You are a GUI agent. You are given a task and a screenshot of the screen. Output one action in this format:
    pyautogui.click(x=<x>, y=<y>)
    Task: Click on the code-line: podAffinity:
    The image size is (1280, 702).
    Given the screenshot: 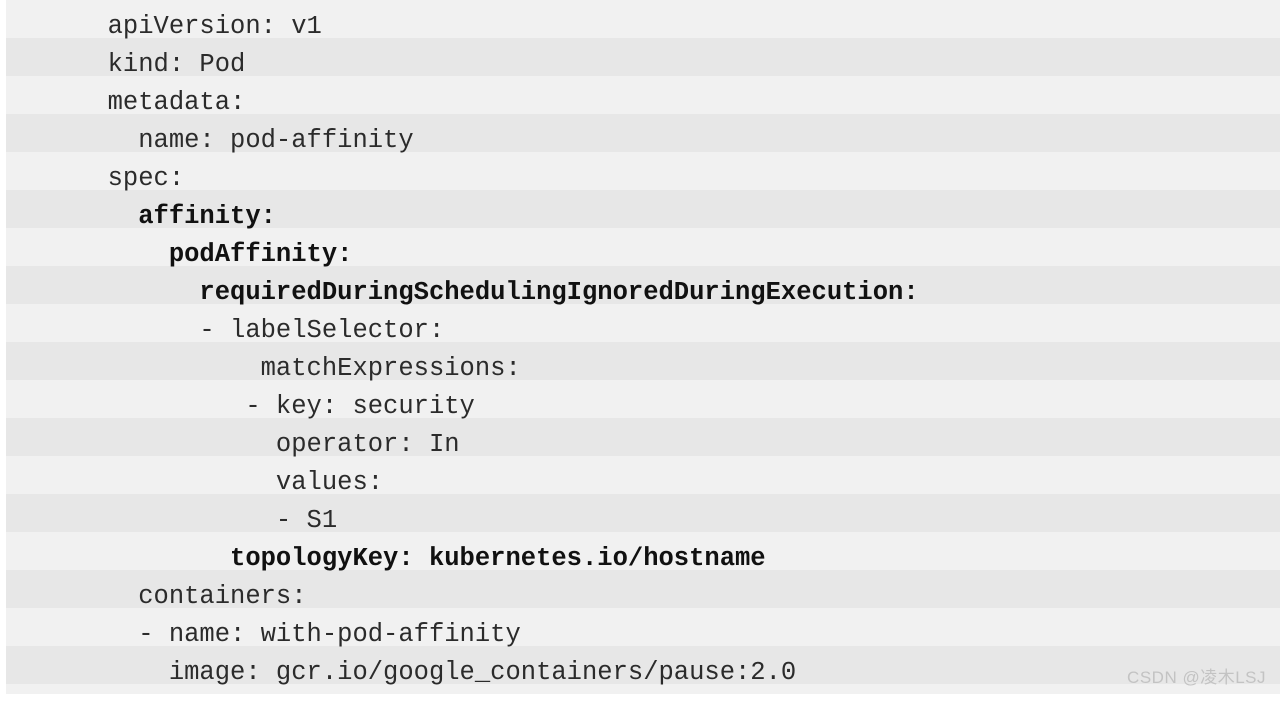 What is the action you would take?
    pyautogui.click(x=215, y=254)
    